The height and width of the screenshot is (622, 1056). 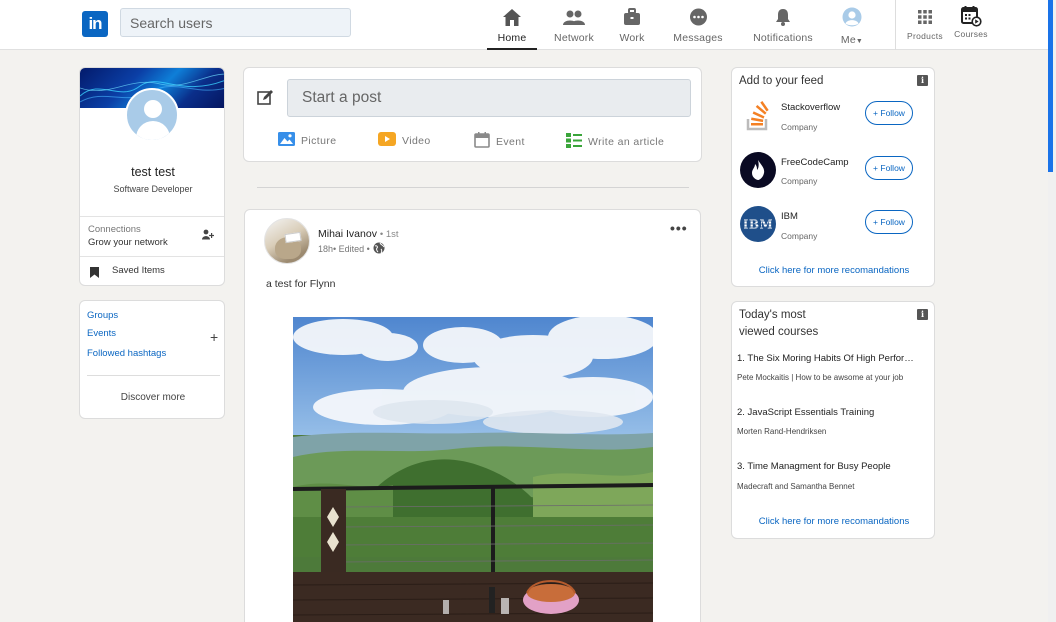 I want to click on author-avatar, so click(x=287, y=241).